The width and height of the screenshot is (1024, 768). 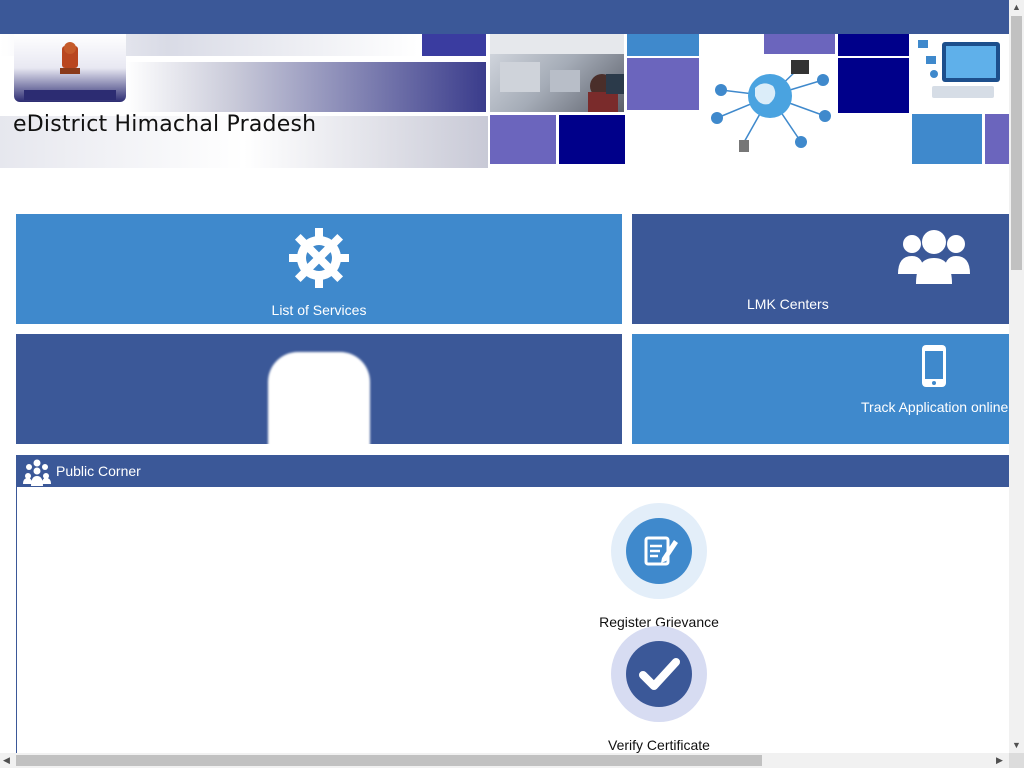 I want to click on vertical-scroll-thumb, so click(x=1016, y=143).